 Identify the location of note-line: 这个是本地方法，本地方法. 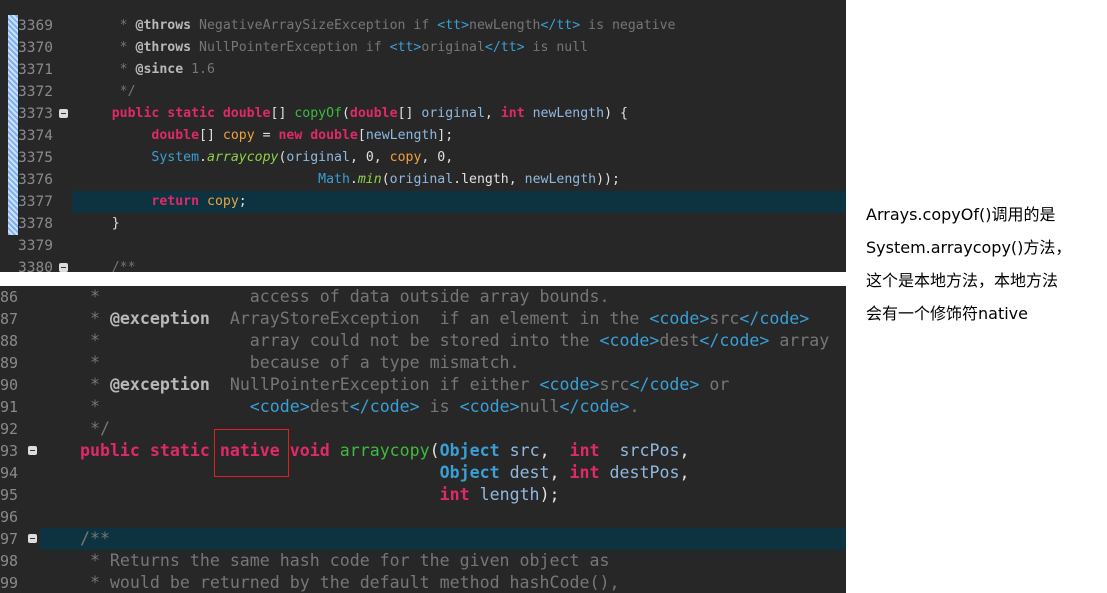
(962, 280).